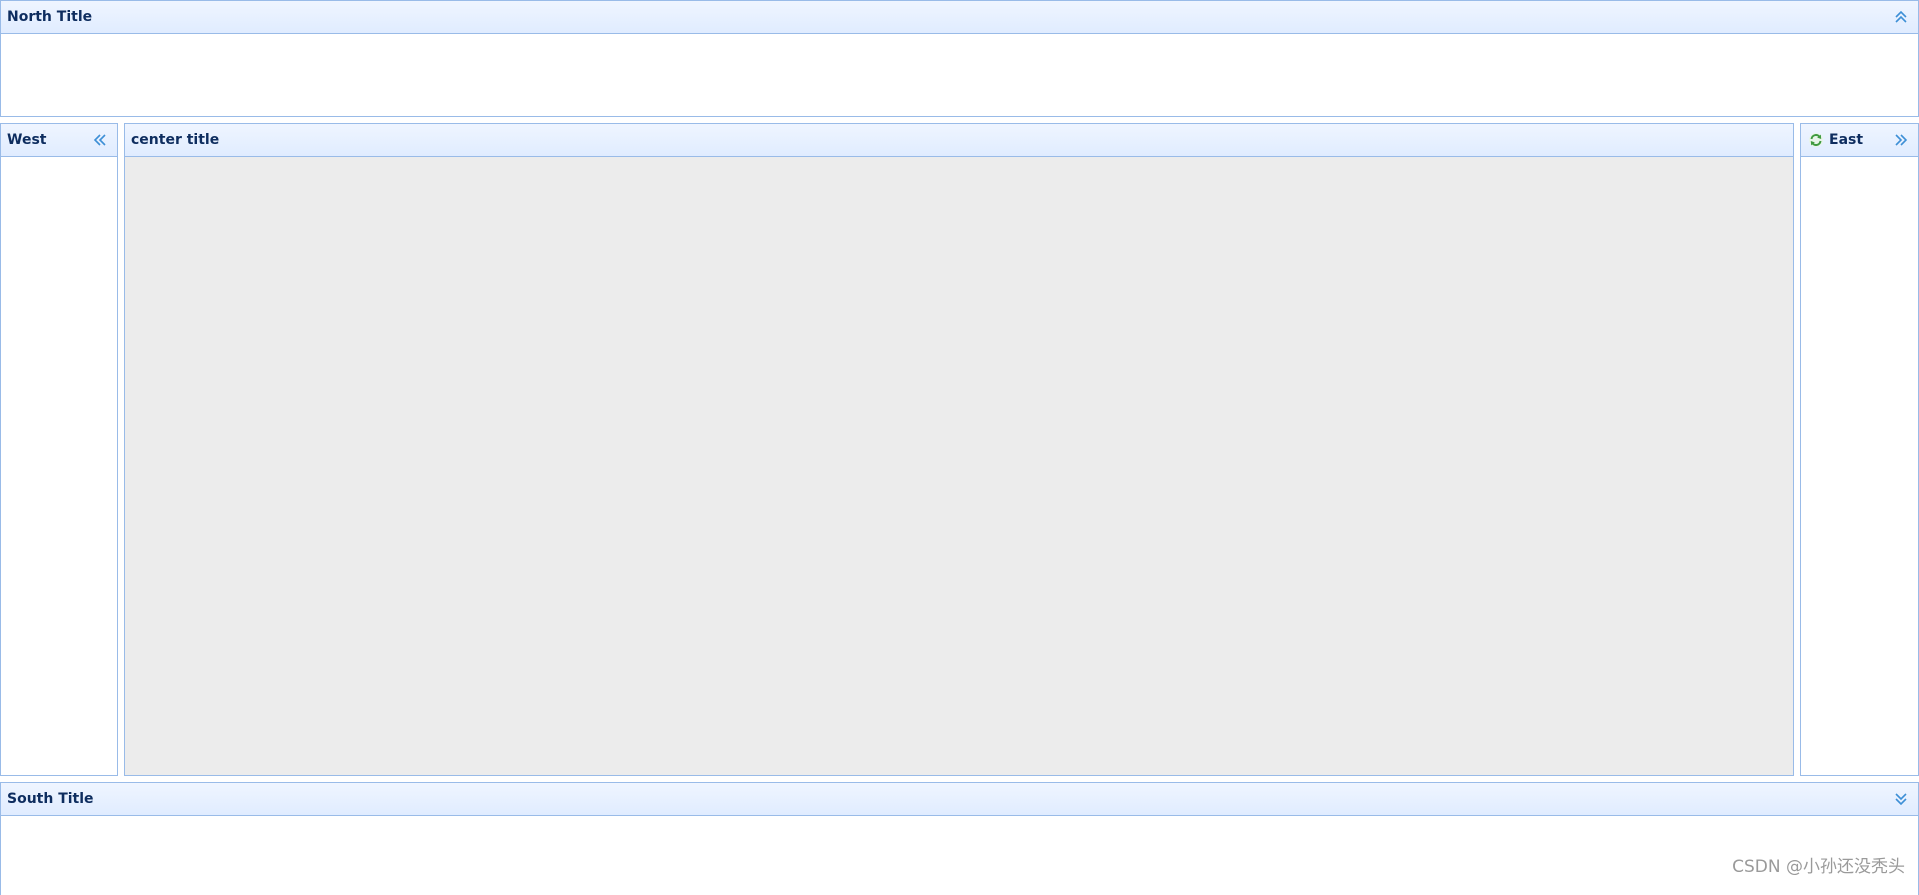 This screenshot has height=895, width=1919. I want to click on center-header: center title, so click(959, 140).